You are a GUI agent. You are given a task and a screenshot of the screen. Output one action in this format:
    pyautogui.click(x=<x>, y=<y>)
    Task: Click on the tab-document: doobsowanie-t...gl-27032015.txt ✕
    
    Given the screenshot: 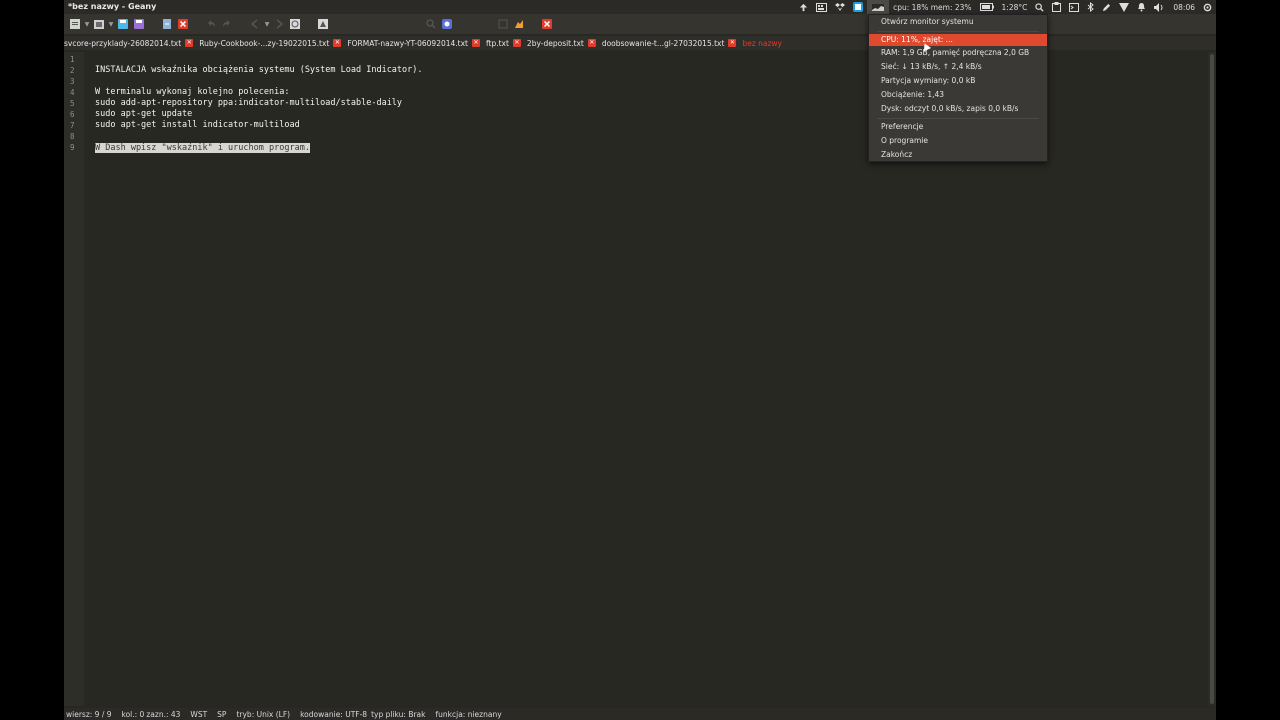 What is the action you would take?
    pyautogui.click(x=672, y=43)
    